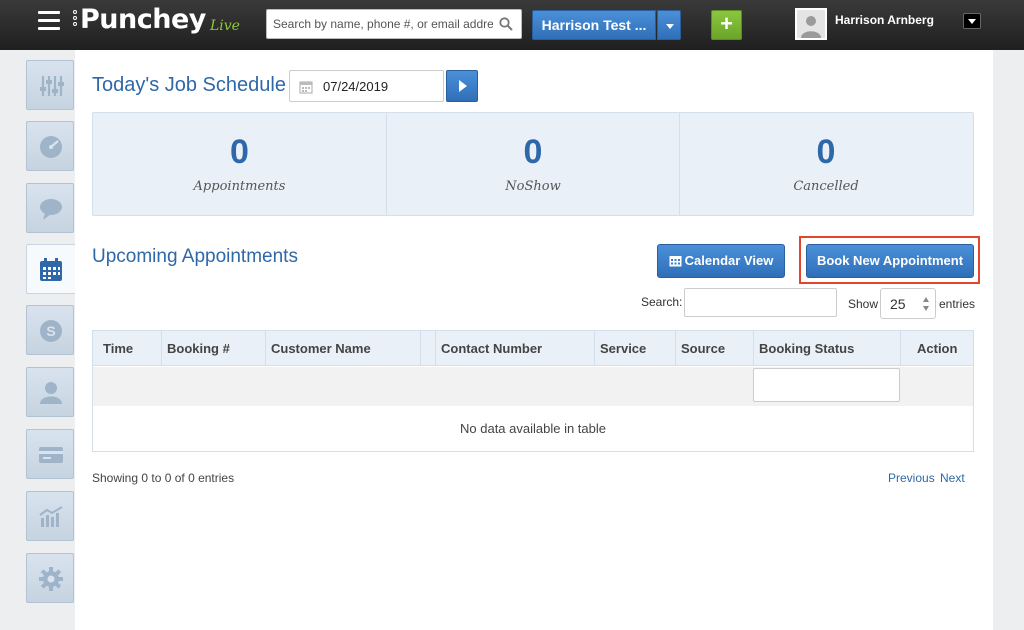  Describe the element at coordinates (669, 25) in the screenshot. I see `chevron-down-icon` at that location.